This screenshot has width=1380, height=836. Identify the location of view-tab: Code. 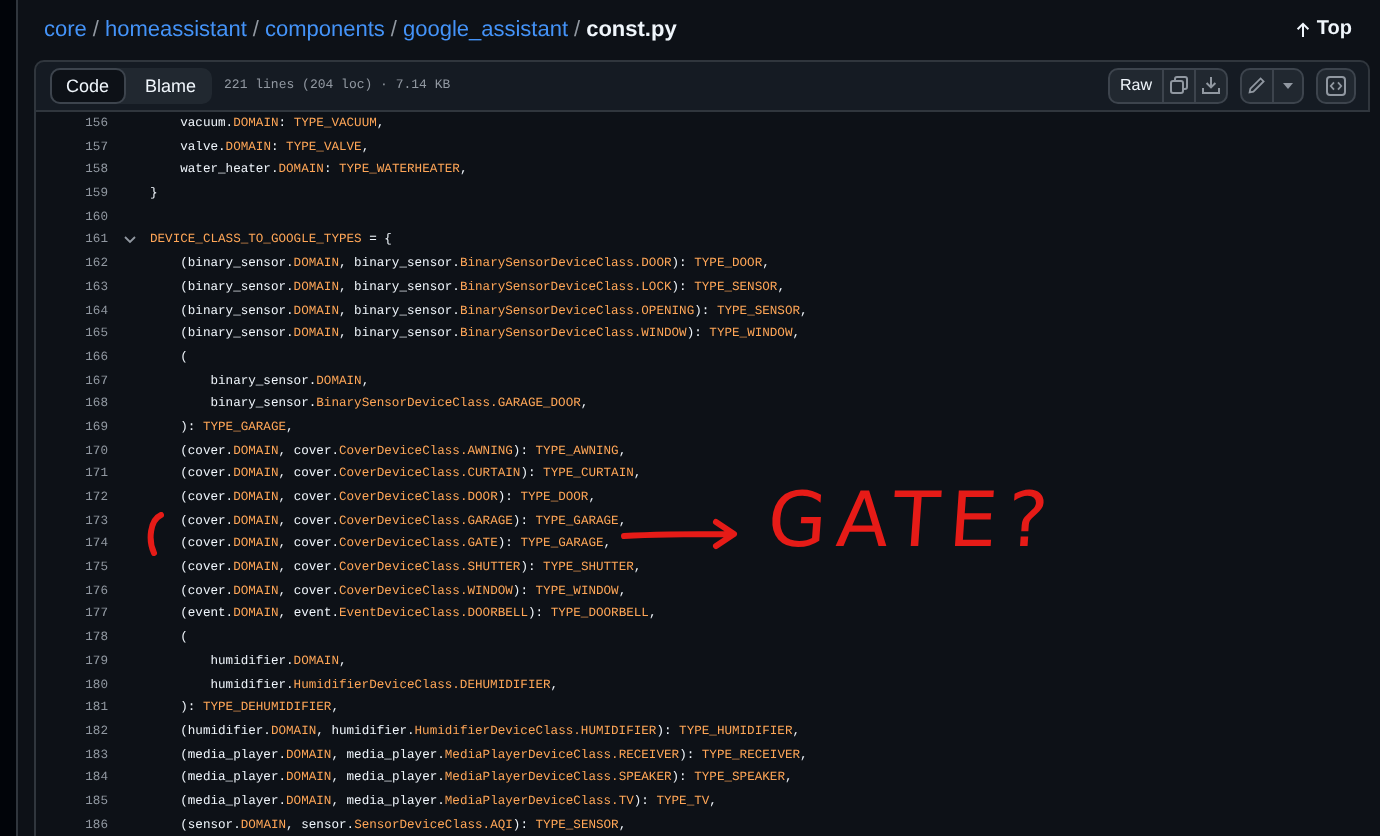
(88, 85).